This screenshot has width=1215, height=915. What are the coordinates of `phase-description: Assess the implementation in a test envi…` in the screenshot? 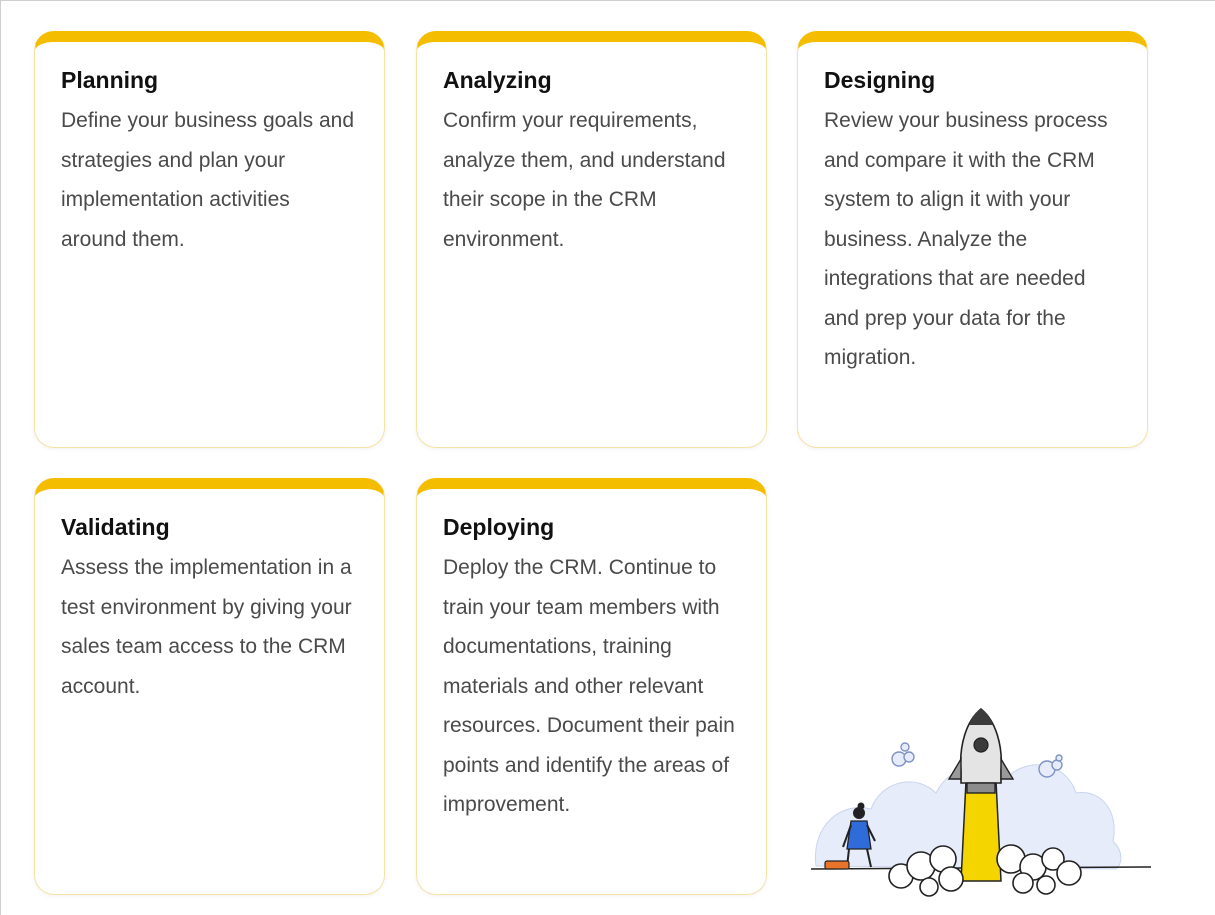 It's located at (206, 627).